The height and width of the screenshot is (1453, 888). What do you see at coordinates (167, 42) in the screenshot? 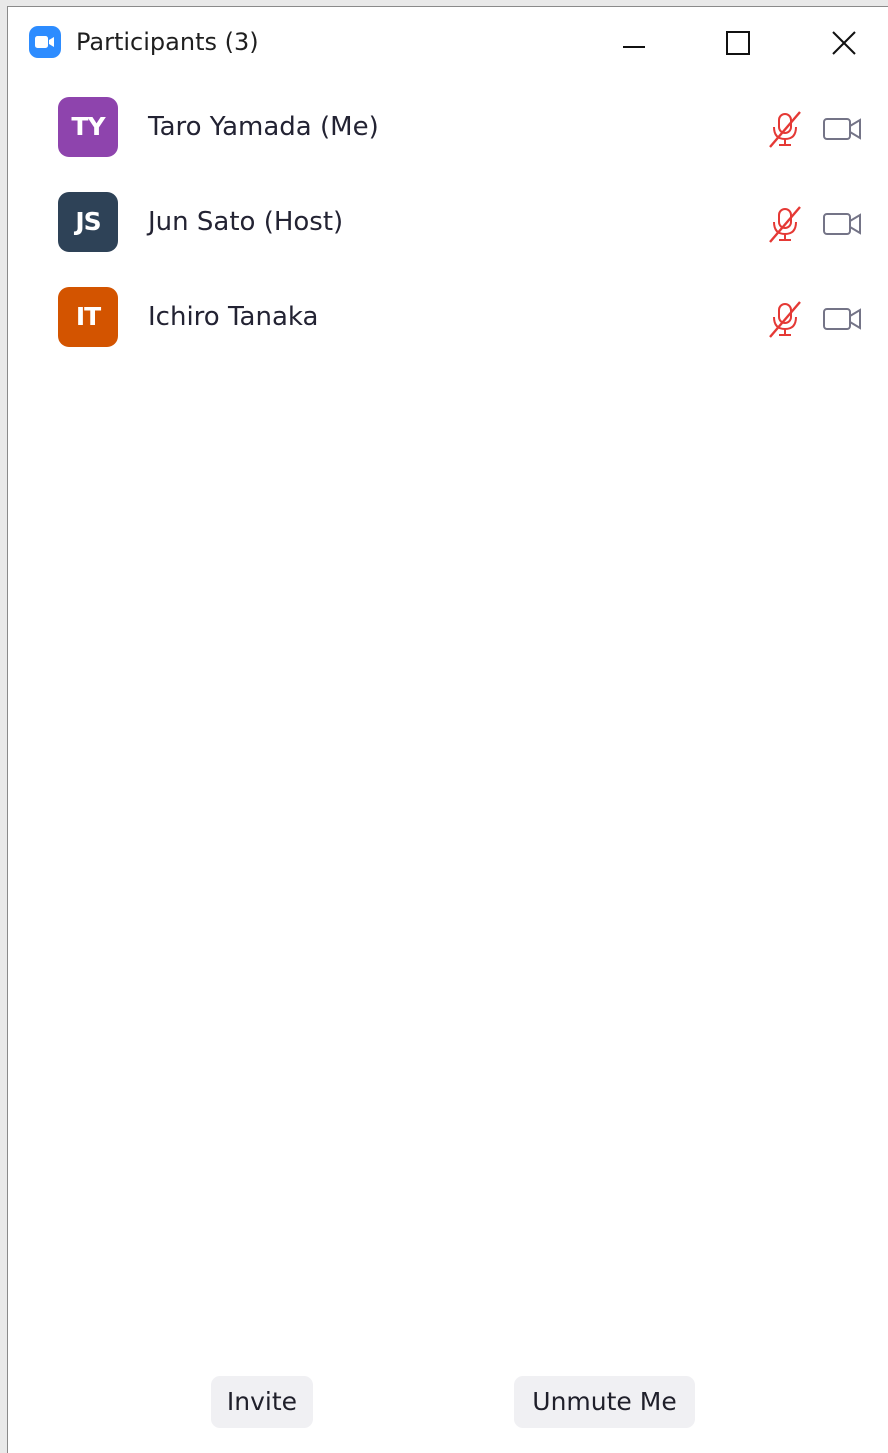
I see `window-title: Participants (3)` at bounding box center [167, 42].